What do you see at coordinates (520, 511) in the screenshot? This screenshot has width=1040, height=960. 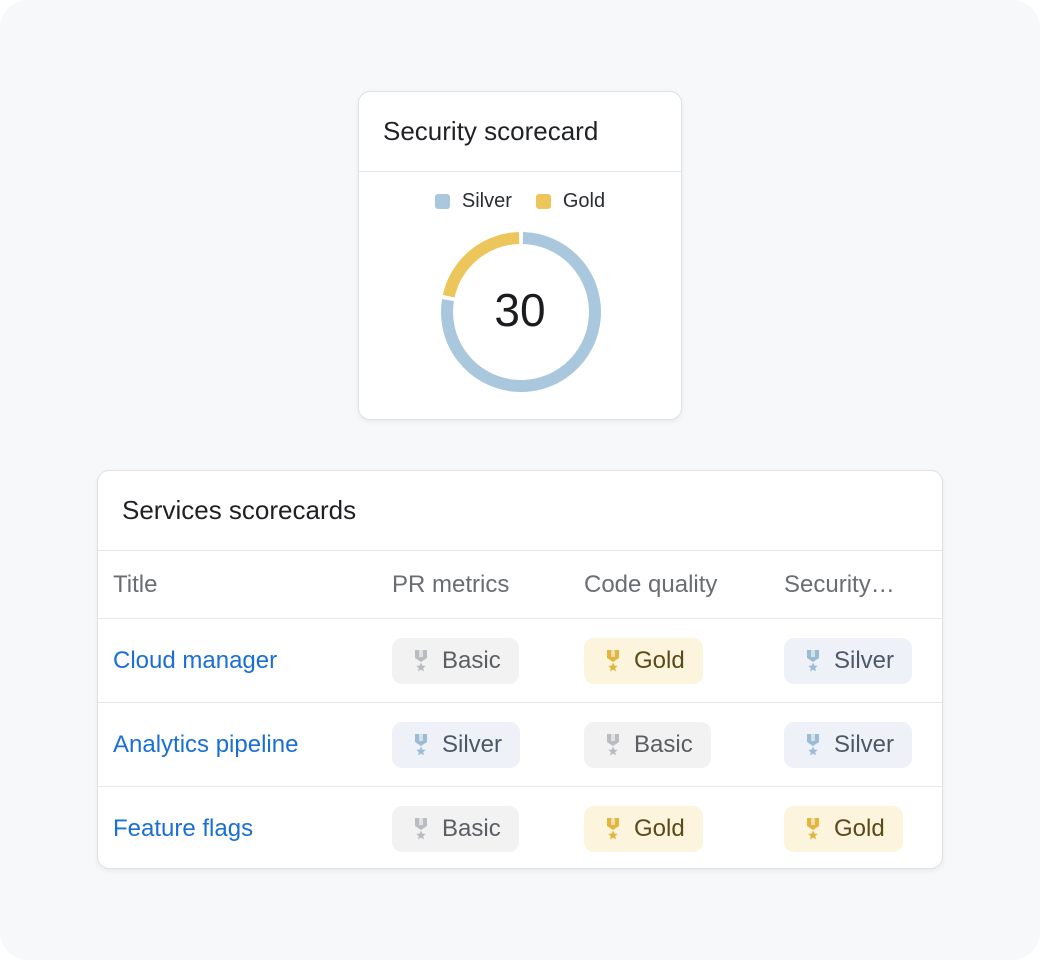 I see `services-scorecards-header: Services scorecards` at bounding box center [520, 511].